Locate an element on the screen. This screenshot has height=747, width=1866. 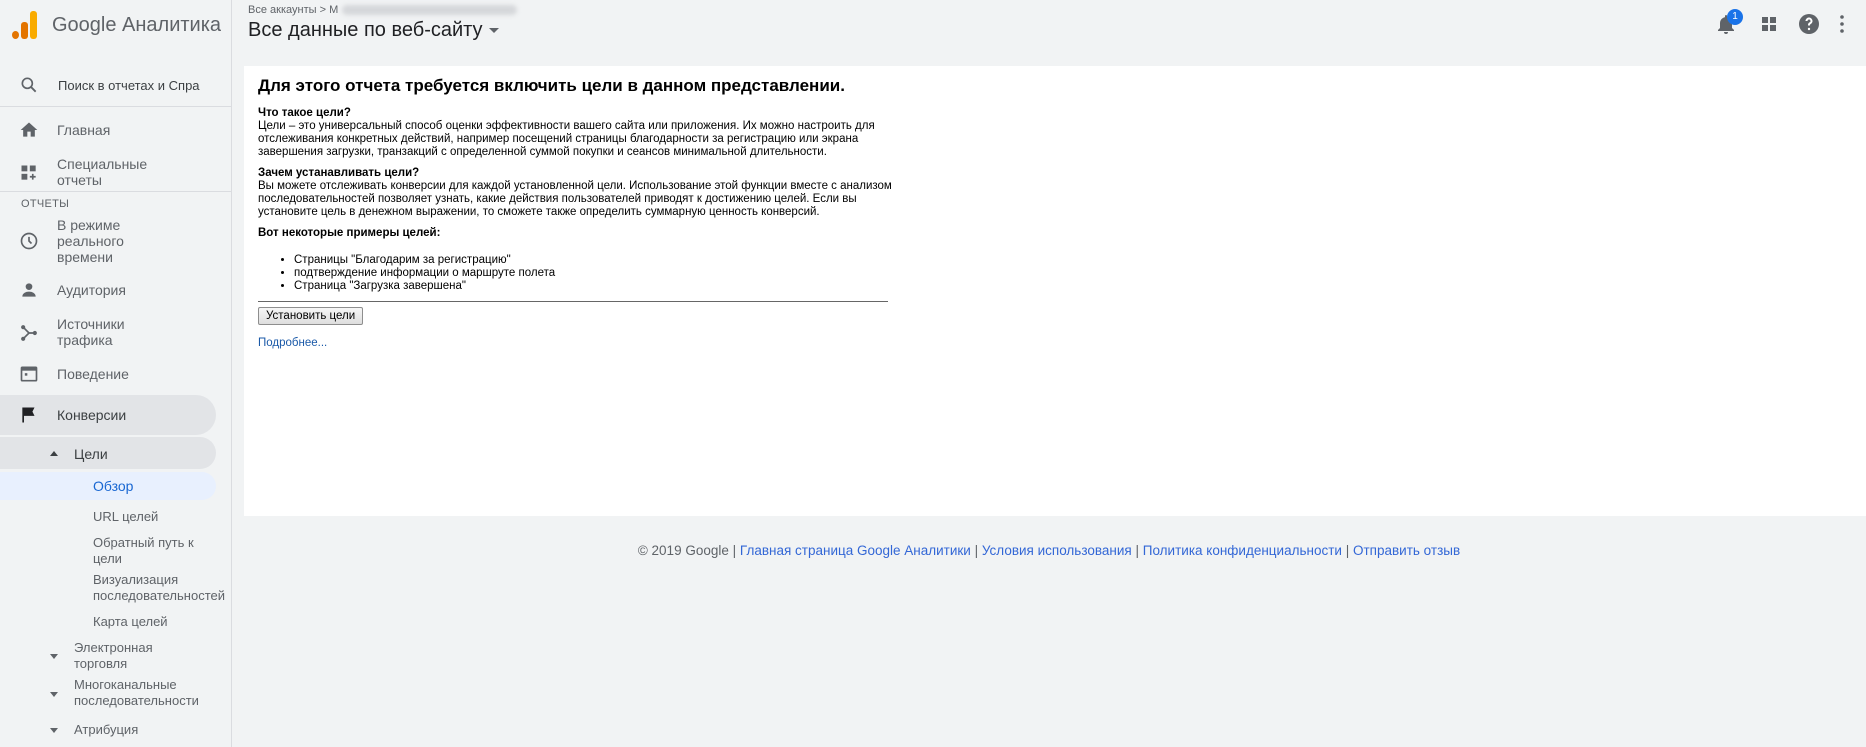
brand-name: Google Аналитика is located at coordinates (137, 24).